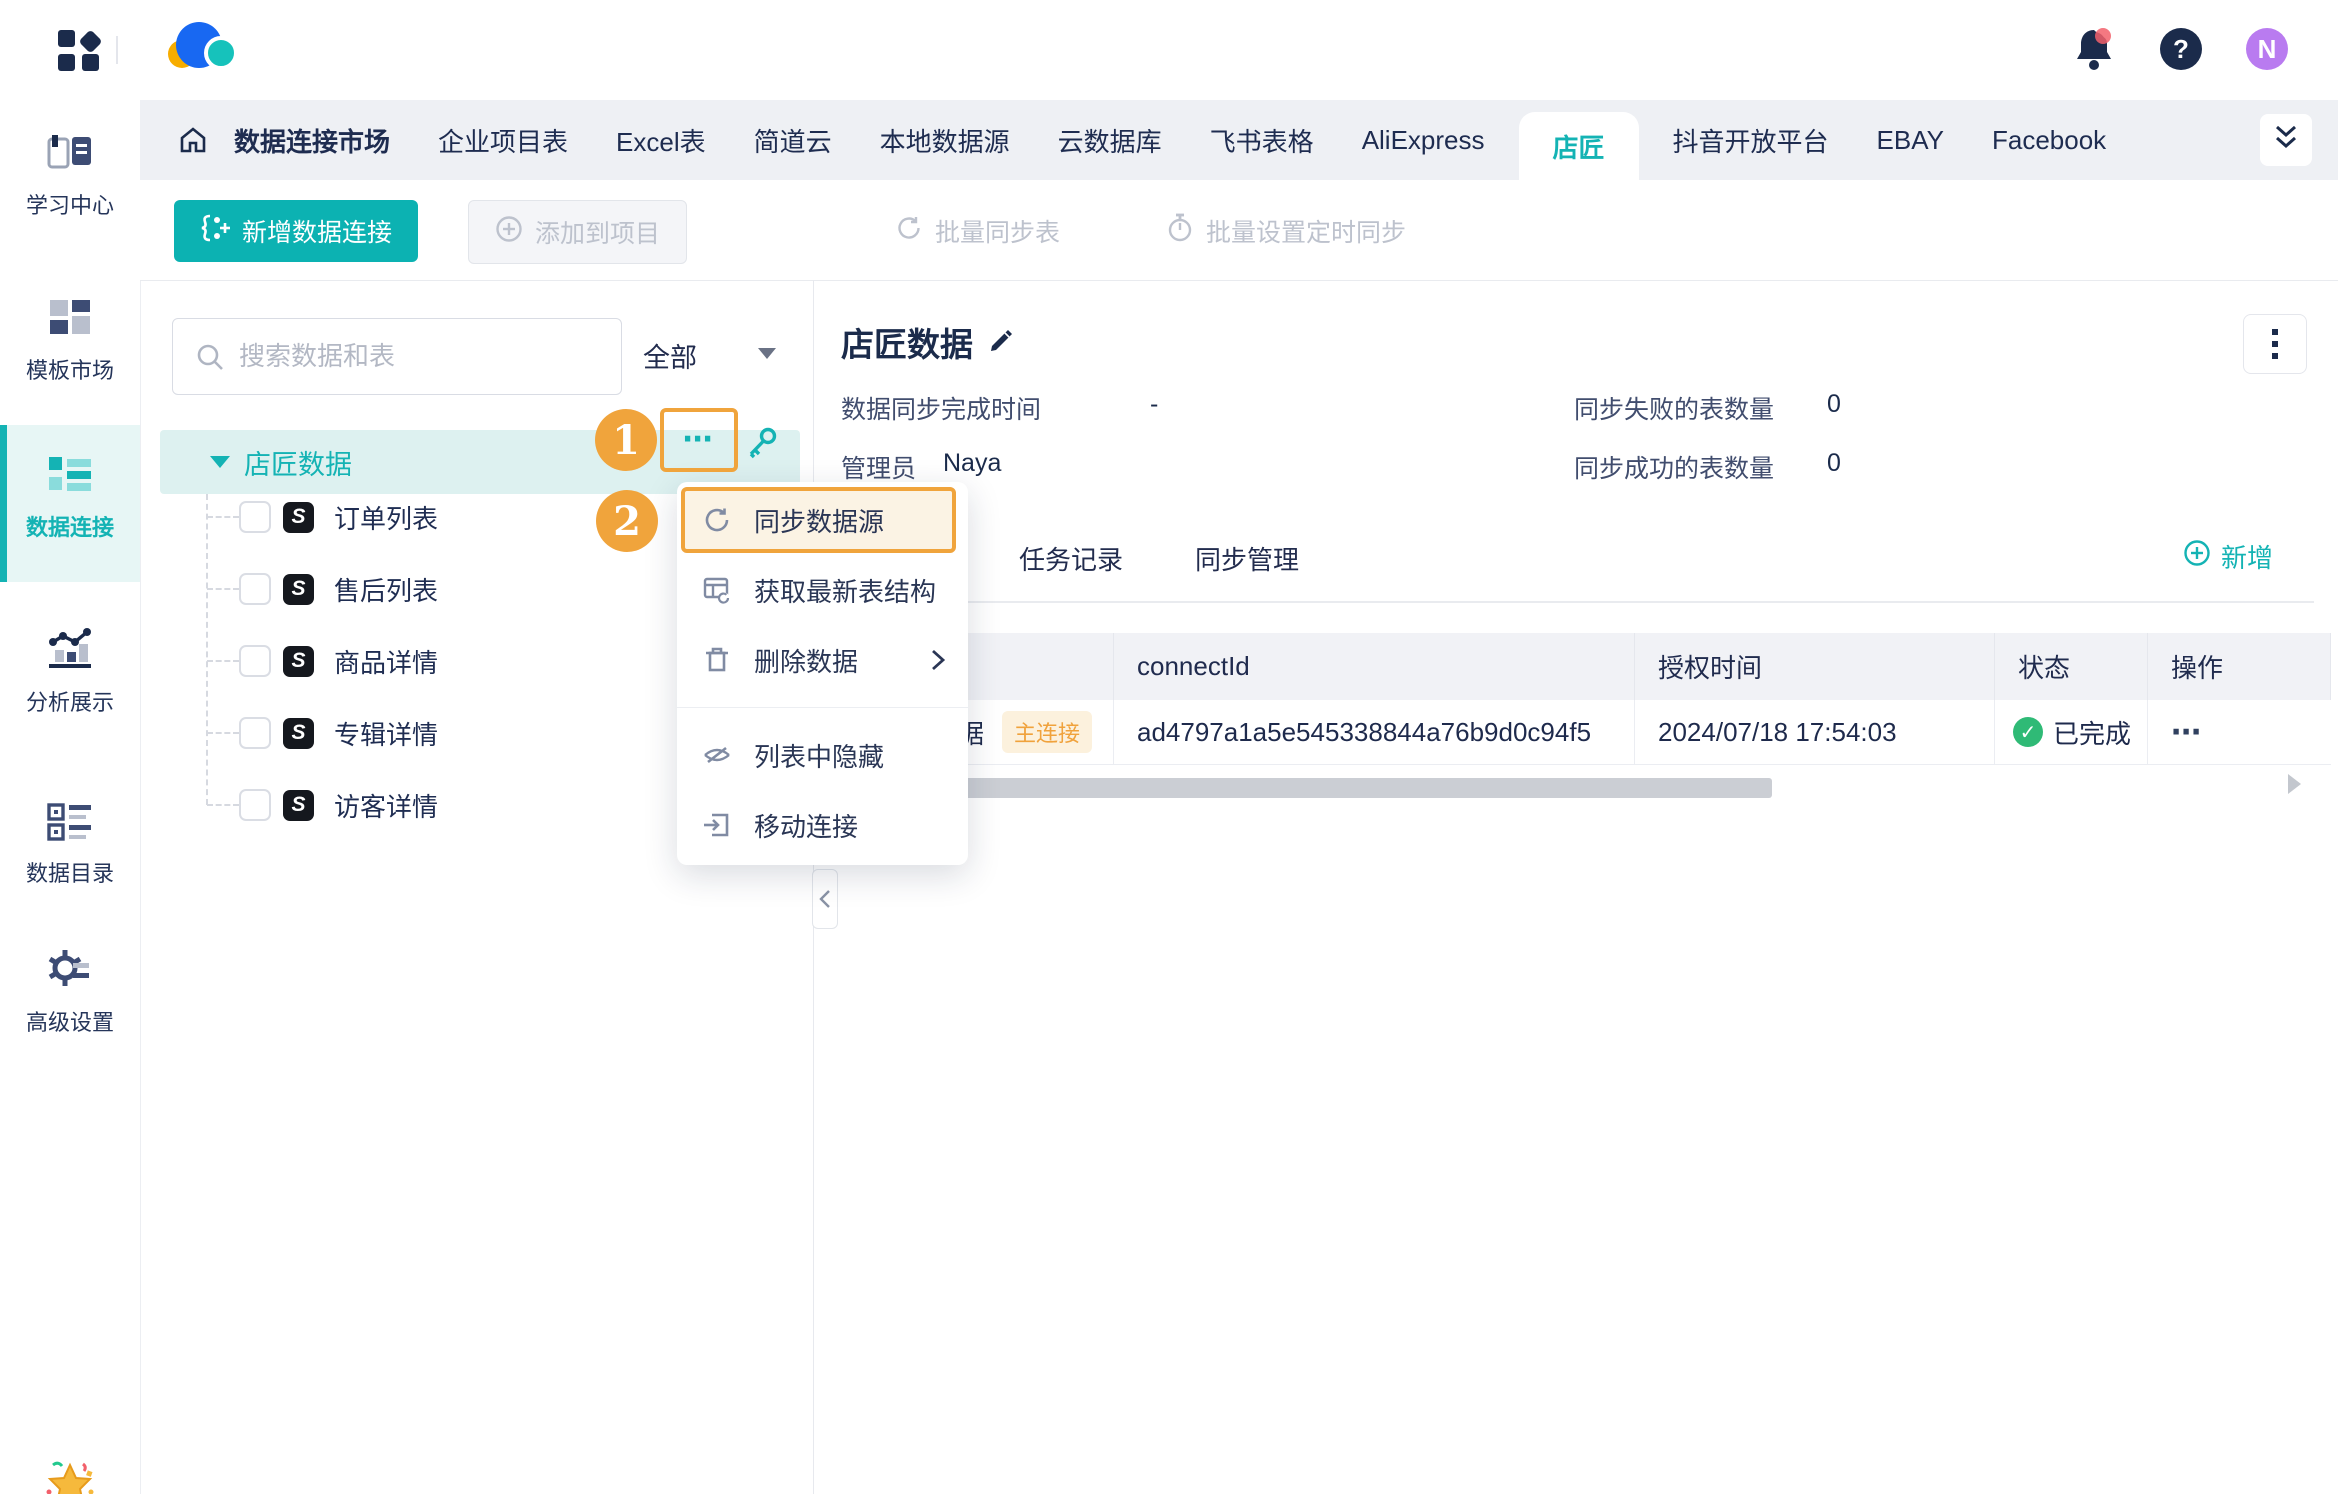 This screenshot has height=1494, width=2338. I want to click on menu-item-move-connection: 移动连接, so click(822, 825).